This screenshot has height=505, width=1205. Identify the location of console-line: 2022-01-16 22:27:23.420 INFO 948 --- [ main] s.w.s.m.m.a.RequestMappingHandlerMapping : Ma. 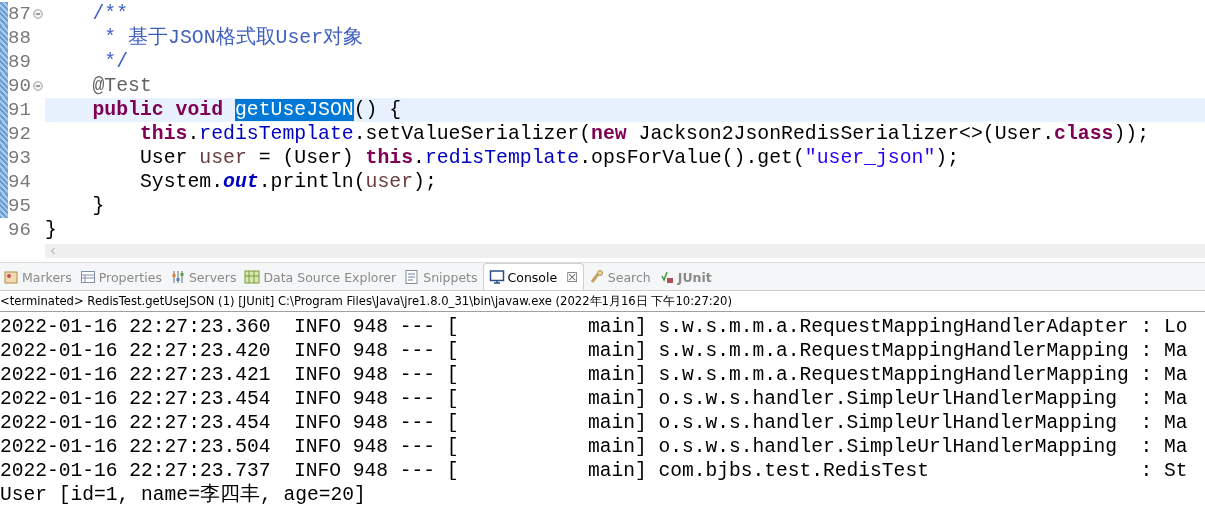
(594, 351).